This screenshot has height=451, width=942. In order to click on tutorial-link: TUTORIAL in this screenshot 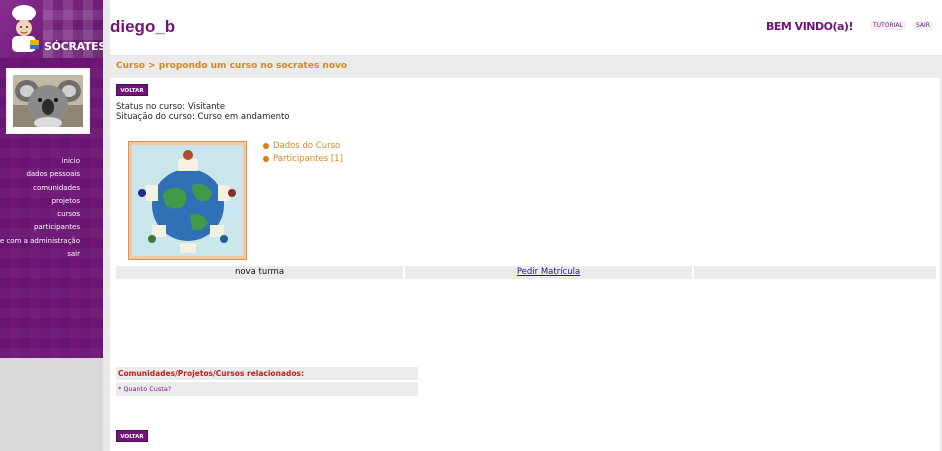, I will do `click(888, 25)`.